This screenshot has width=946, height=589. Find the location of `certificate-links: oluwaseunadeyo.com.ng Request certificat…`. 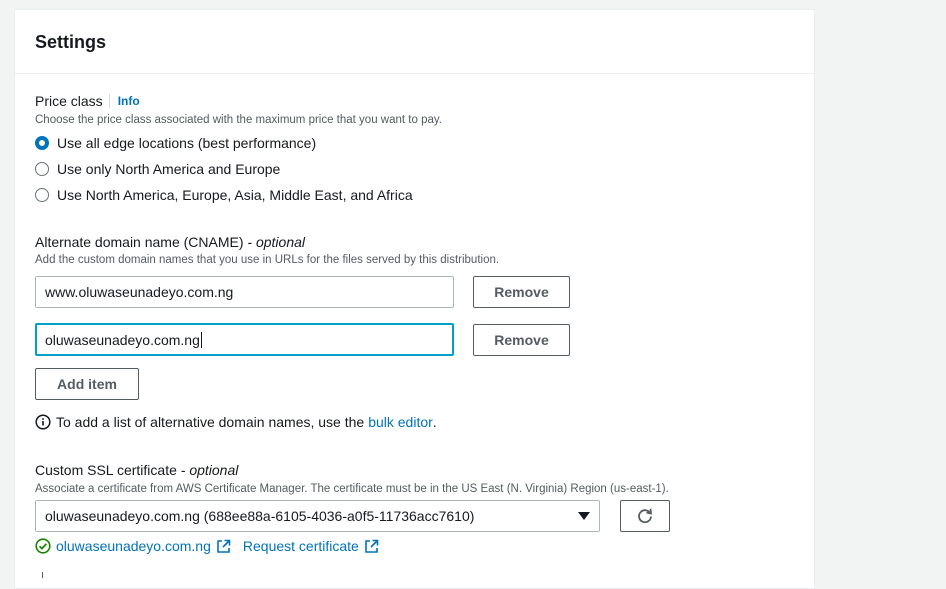

certificate-links: oluwaseunadeyo.com.ng Request certificat… is located at coordinates (207, 546).